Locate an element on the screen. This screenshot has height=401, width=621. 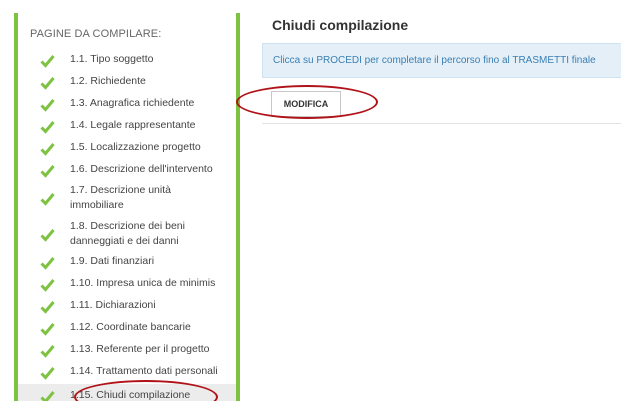
sidebar-item-dichiarazioni: 1.11. Dichiarazioni is located at coordinates (127, 307).